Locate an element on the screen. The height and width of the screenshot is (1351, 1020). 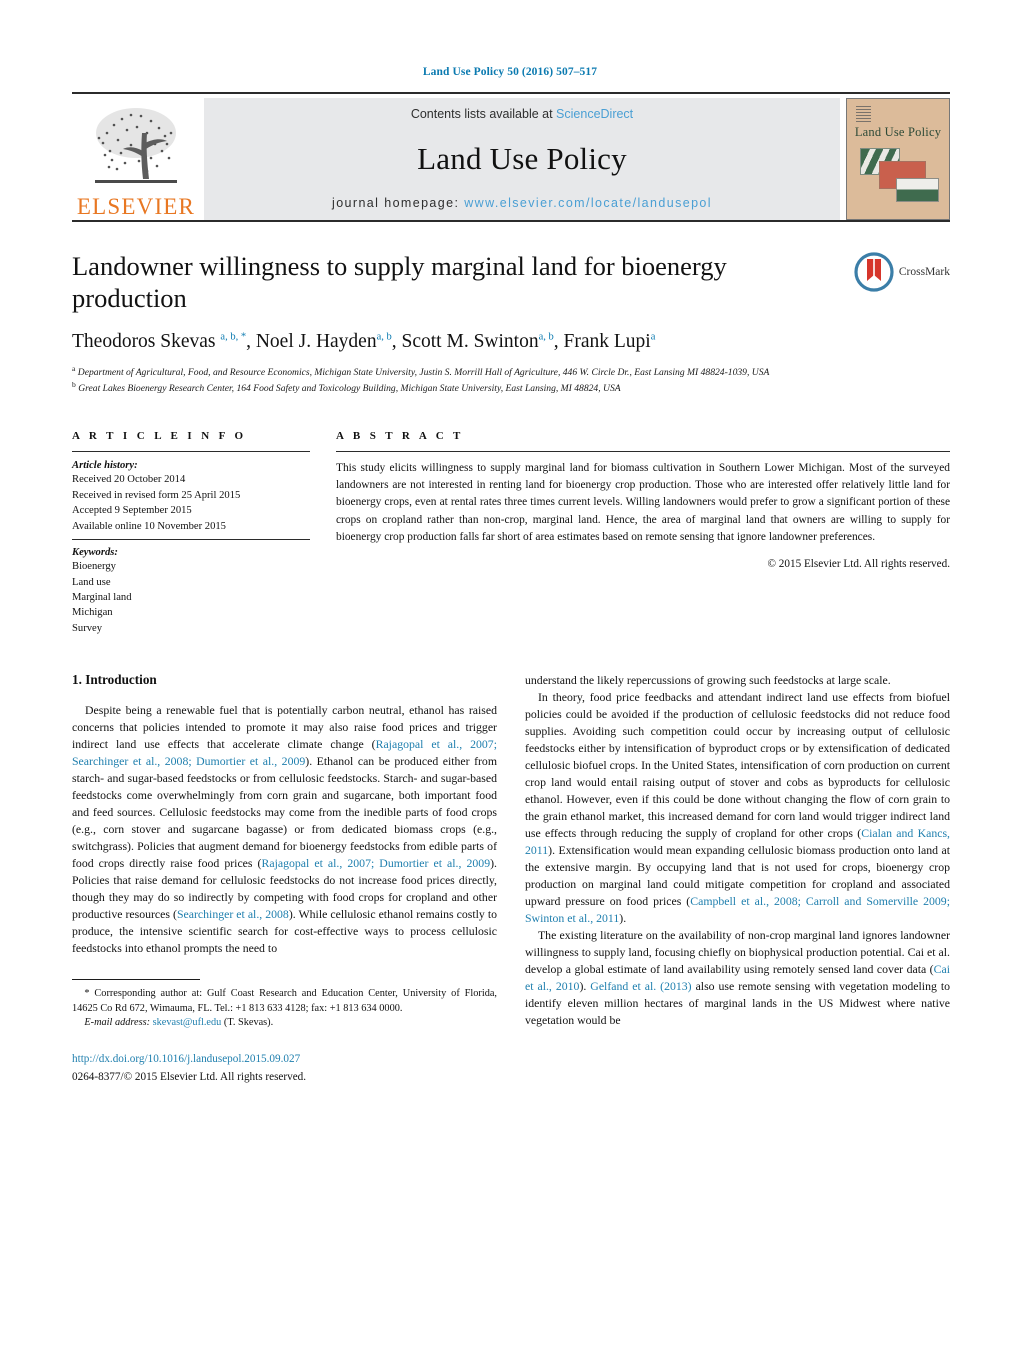
keyword-item: Survey is located at coordinates (87, 628).